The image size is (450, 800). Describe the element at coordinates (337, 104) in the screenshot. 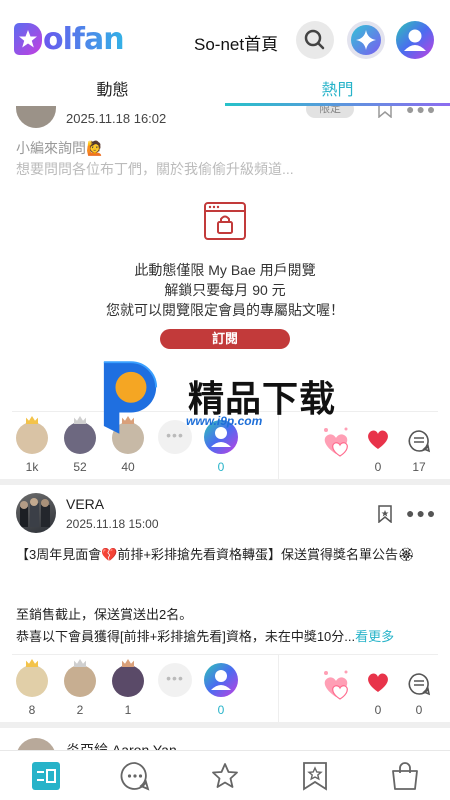

I see `active-tab-indicator` at that location.